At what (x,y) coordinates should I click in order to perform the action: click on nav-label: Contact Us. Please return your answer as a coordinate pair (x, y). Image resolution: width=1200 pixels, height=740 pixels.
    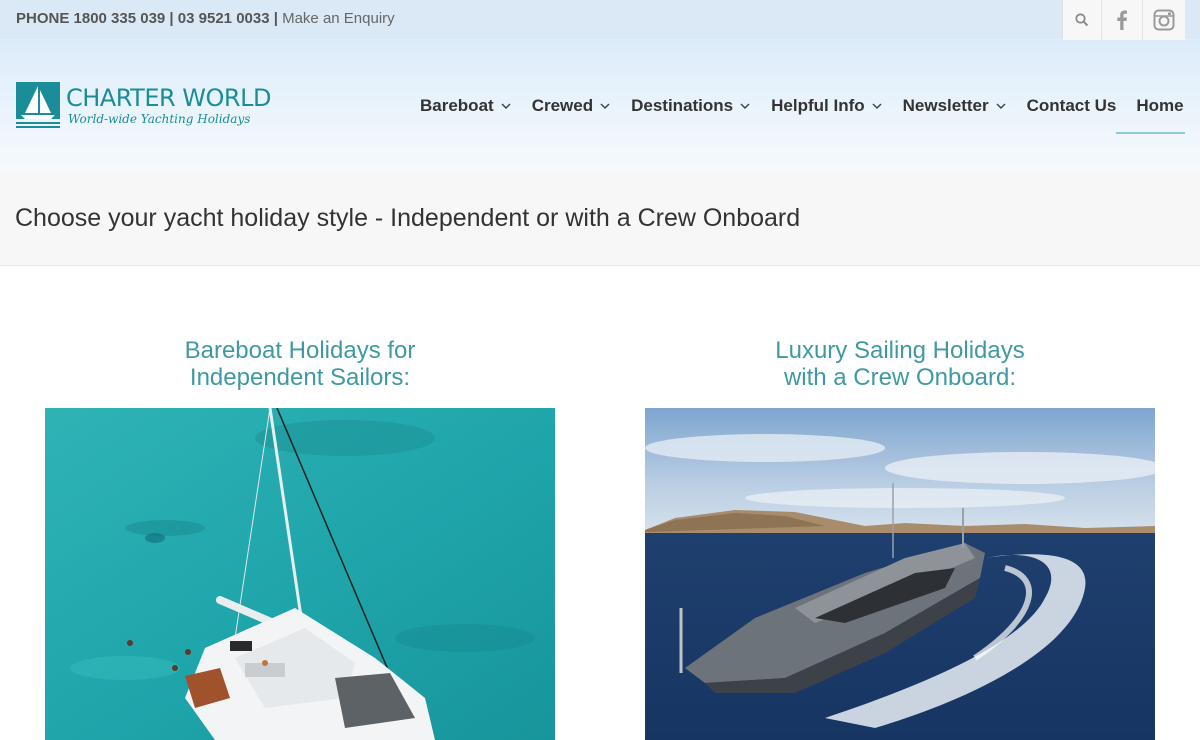
    Looking at the image, I should click on (1071, 105).